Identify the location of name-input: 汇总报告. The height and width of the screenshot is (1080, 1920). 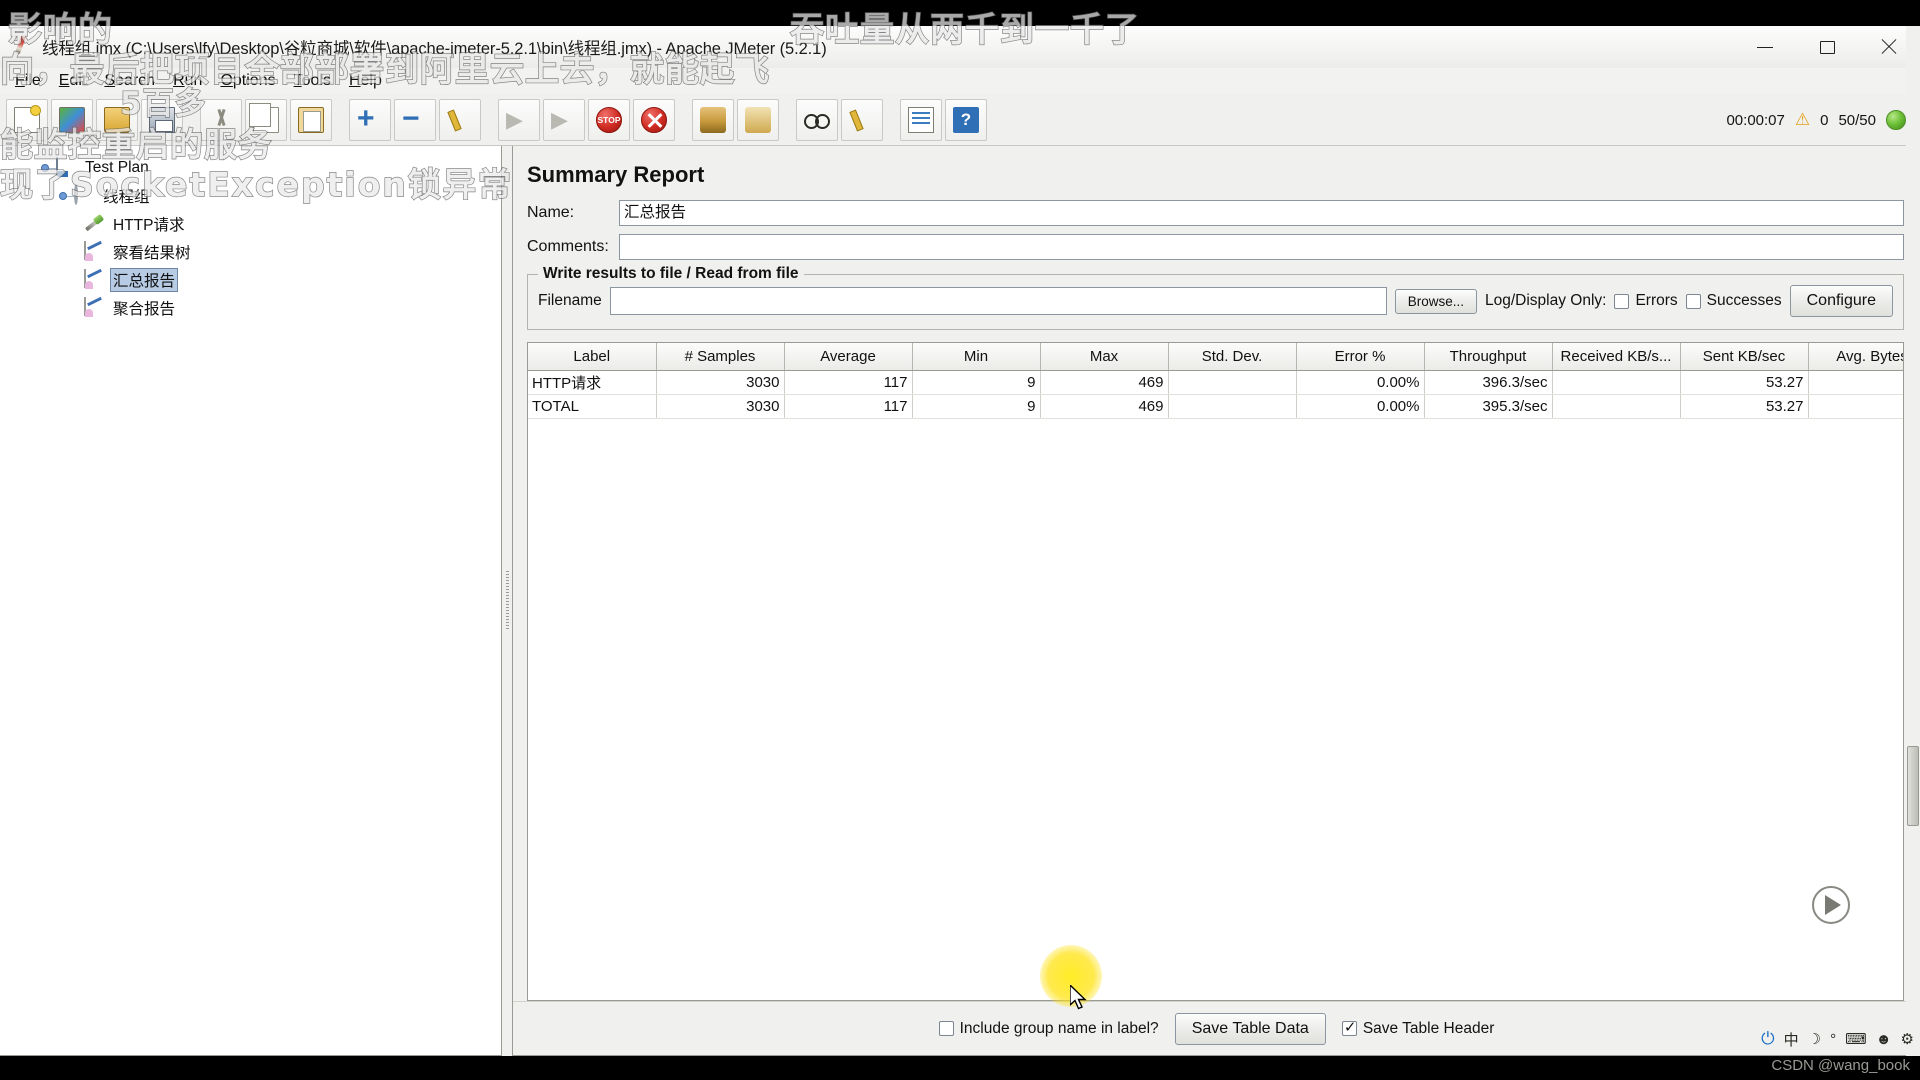
(1261, 213).